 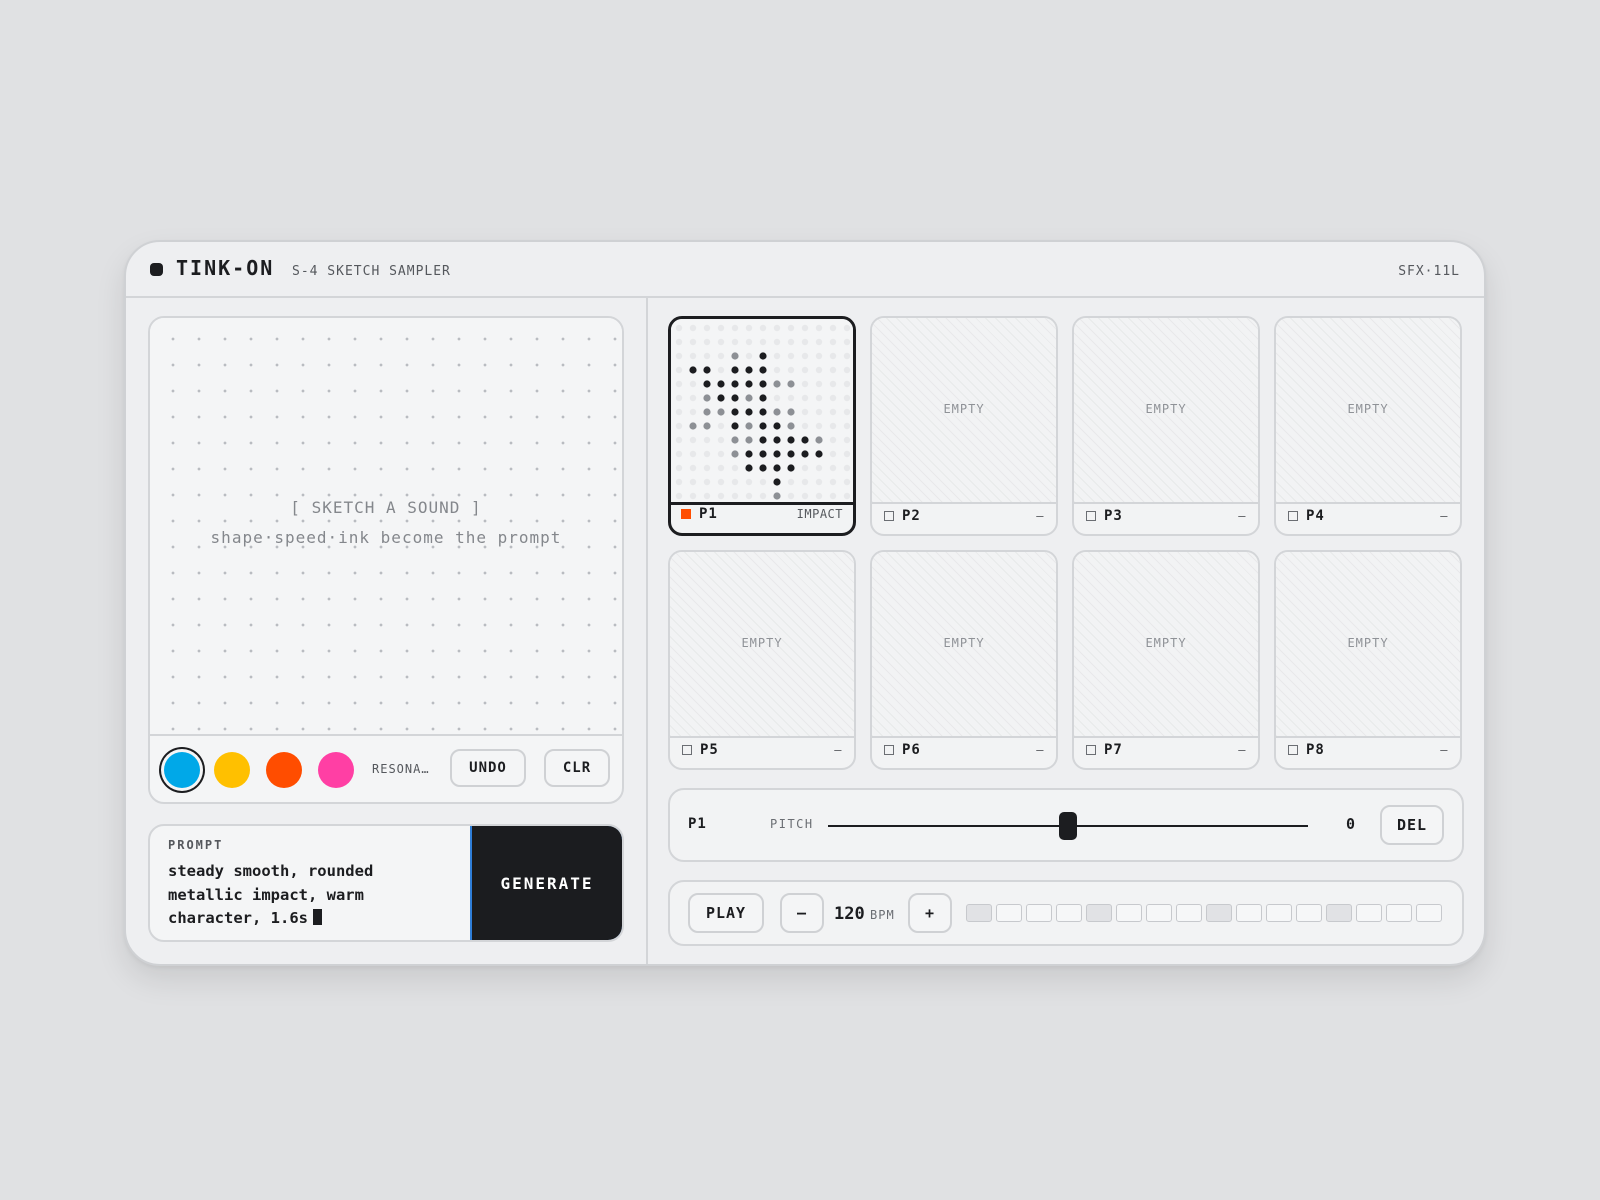 What do you see at coordinates (726, 913) in the screenshot?
I see `play-button: PLAY` at bounding box center [726, 913].